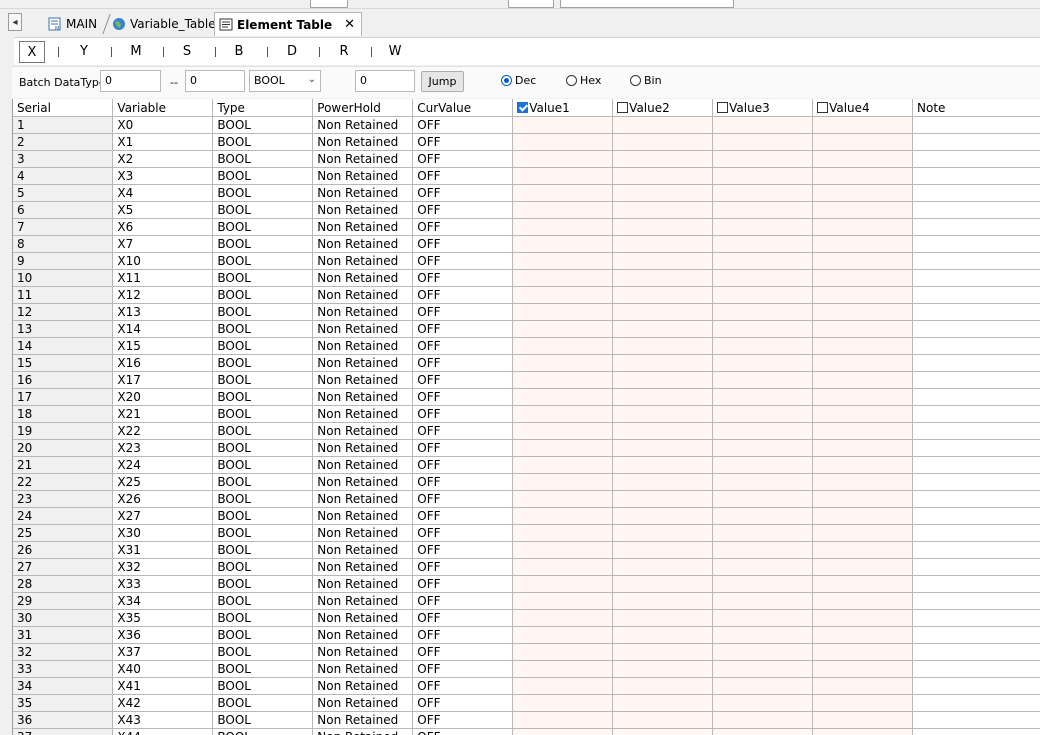  Describe the element at coordinates (63, 159) in the screenshot. I see `serial-cell: 3` at that location.